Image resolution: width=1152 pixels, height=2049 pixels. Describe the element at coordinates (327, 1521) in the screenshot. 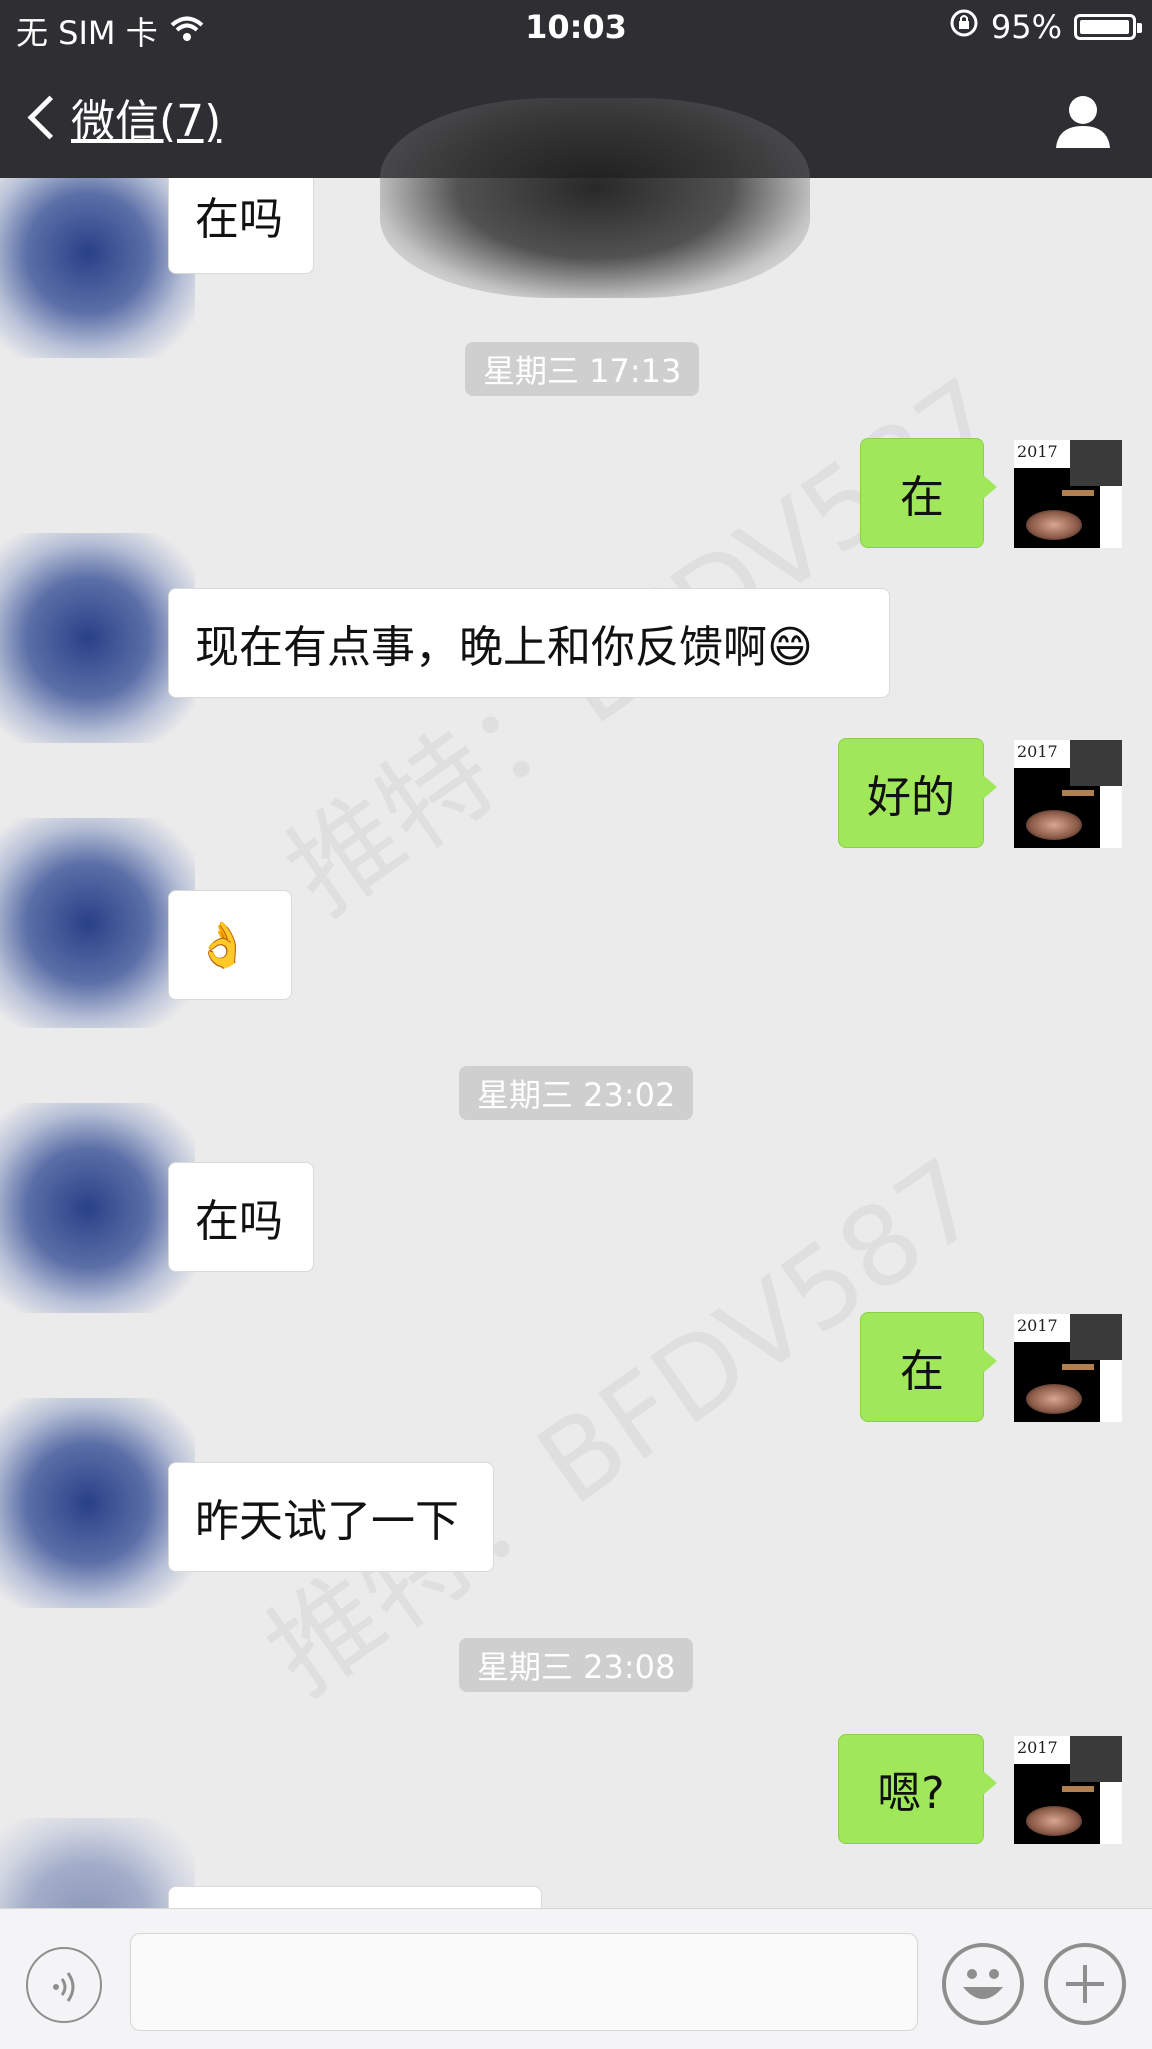

I see `message-text: 昨天试了一下` at that location.